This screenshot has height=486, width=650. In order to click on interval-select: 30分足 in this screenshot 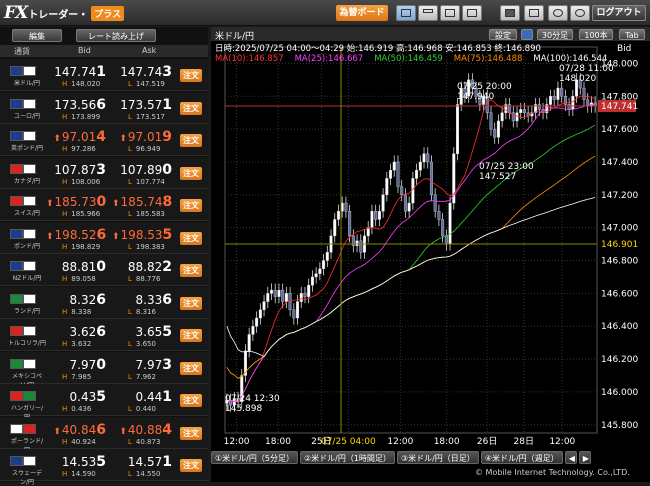, I will do `click(555, 34)`.